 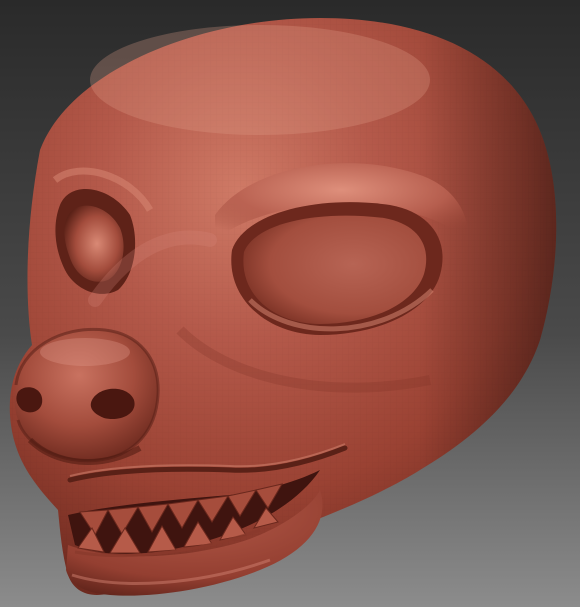 I want to click on nose-highlight, so click(x=85, y=352).